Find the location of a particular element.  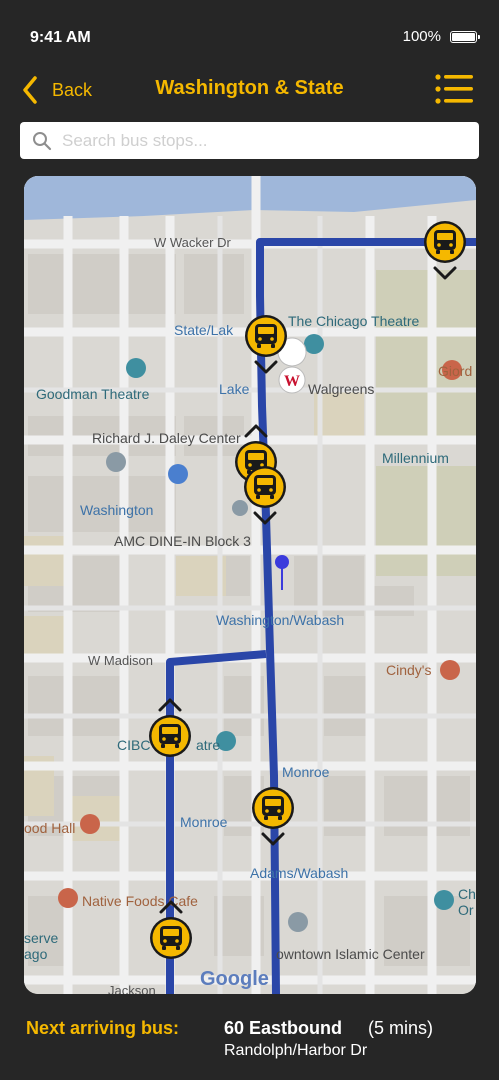

search-input is located at coordinates (257, 140).